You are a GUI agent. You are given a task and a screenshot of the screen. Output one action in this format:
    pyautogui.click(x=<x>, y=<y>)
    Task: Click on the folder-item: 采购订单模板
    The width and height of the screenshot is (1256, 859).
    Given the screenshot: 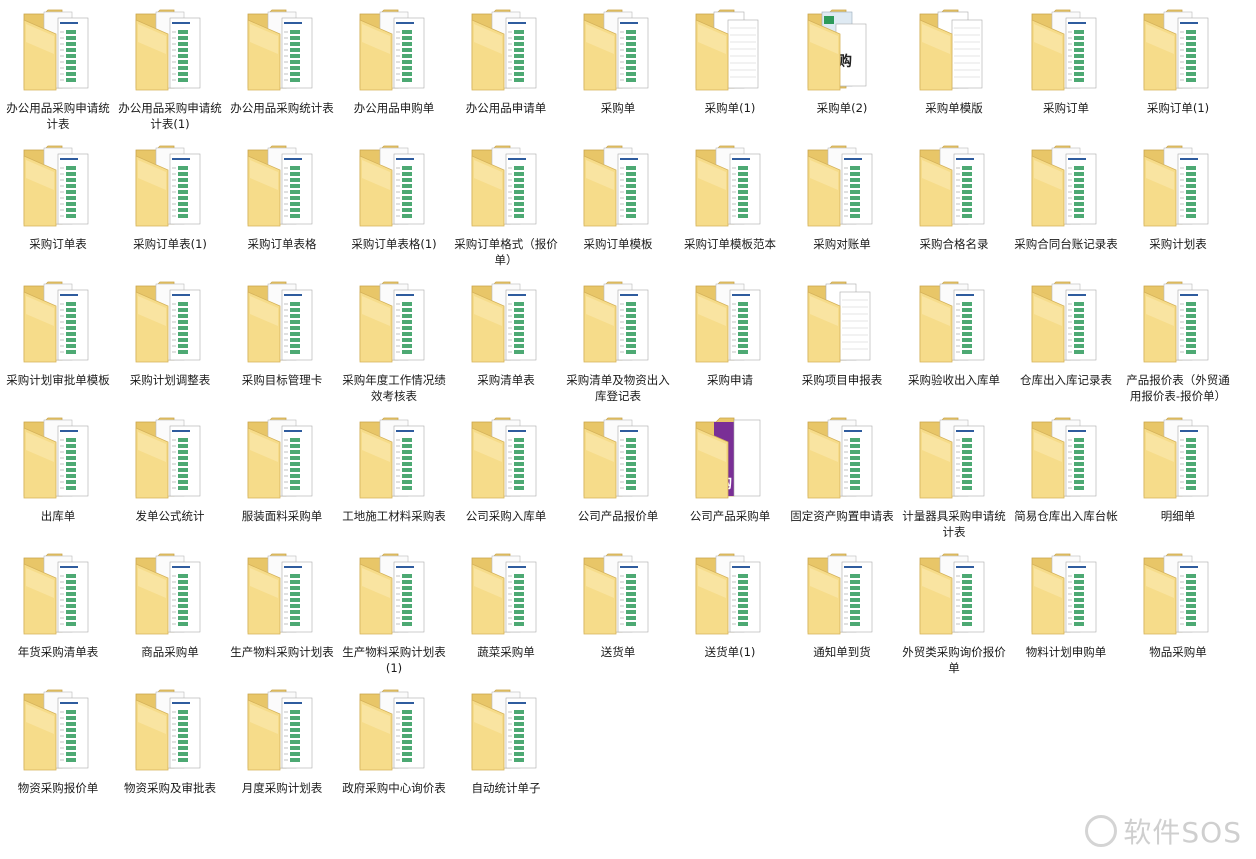 What is the action you would take?
    pyautogui.click(x=618, y=205)
    